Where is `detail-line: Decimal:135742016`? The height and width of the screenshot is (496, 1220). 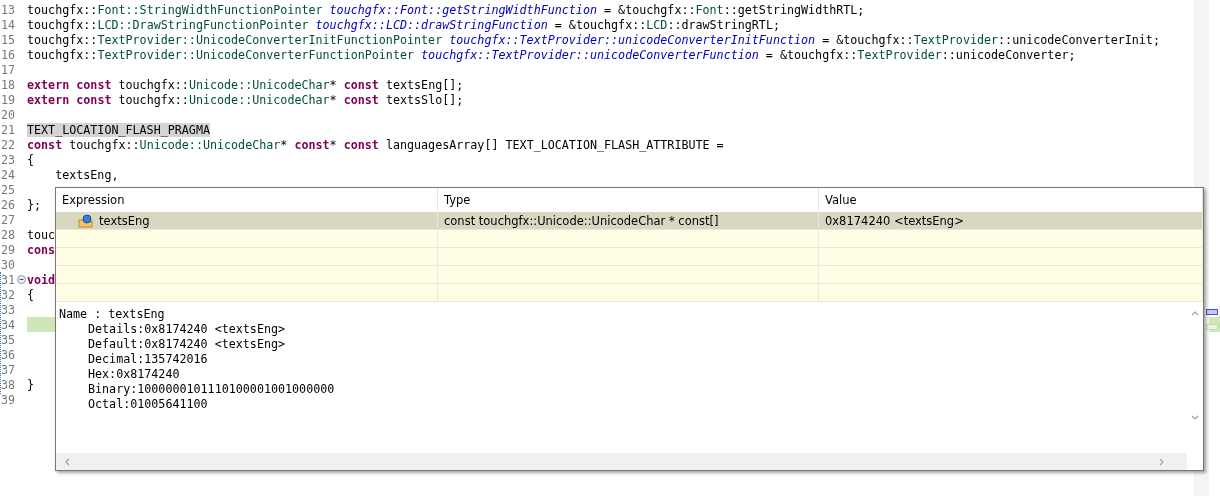 detail-line: Decimal:135742016 is located at coordinates (148, 359).